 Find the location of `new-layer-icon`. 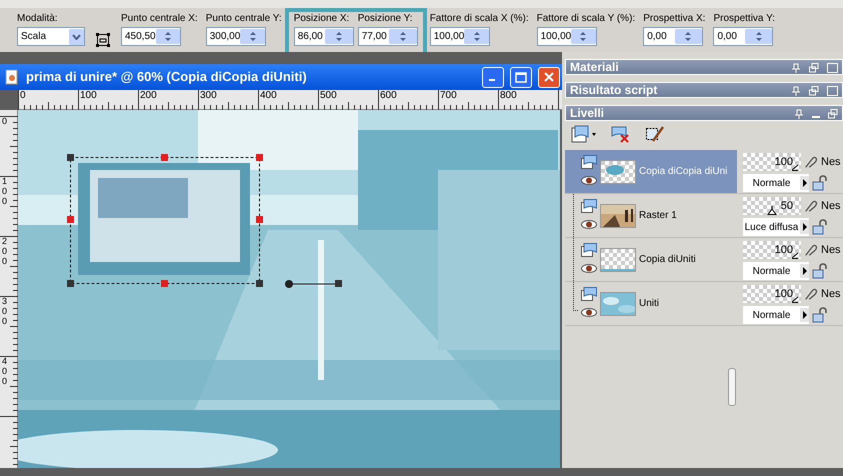

new-layer-icon is located at coordinates (584, 134).